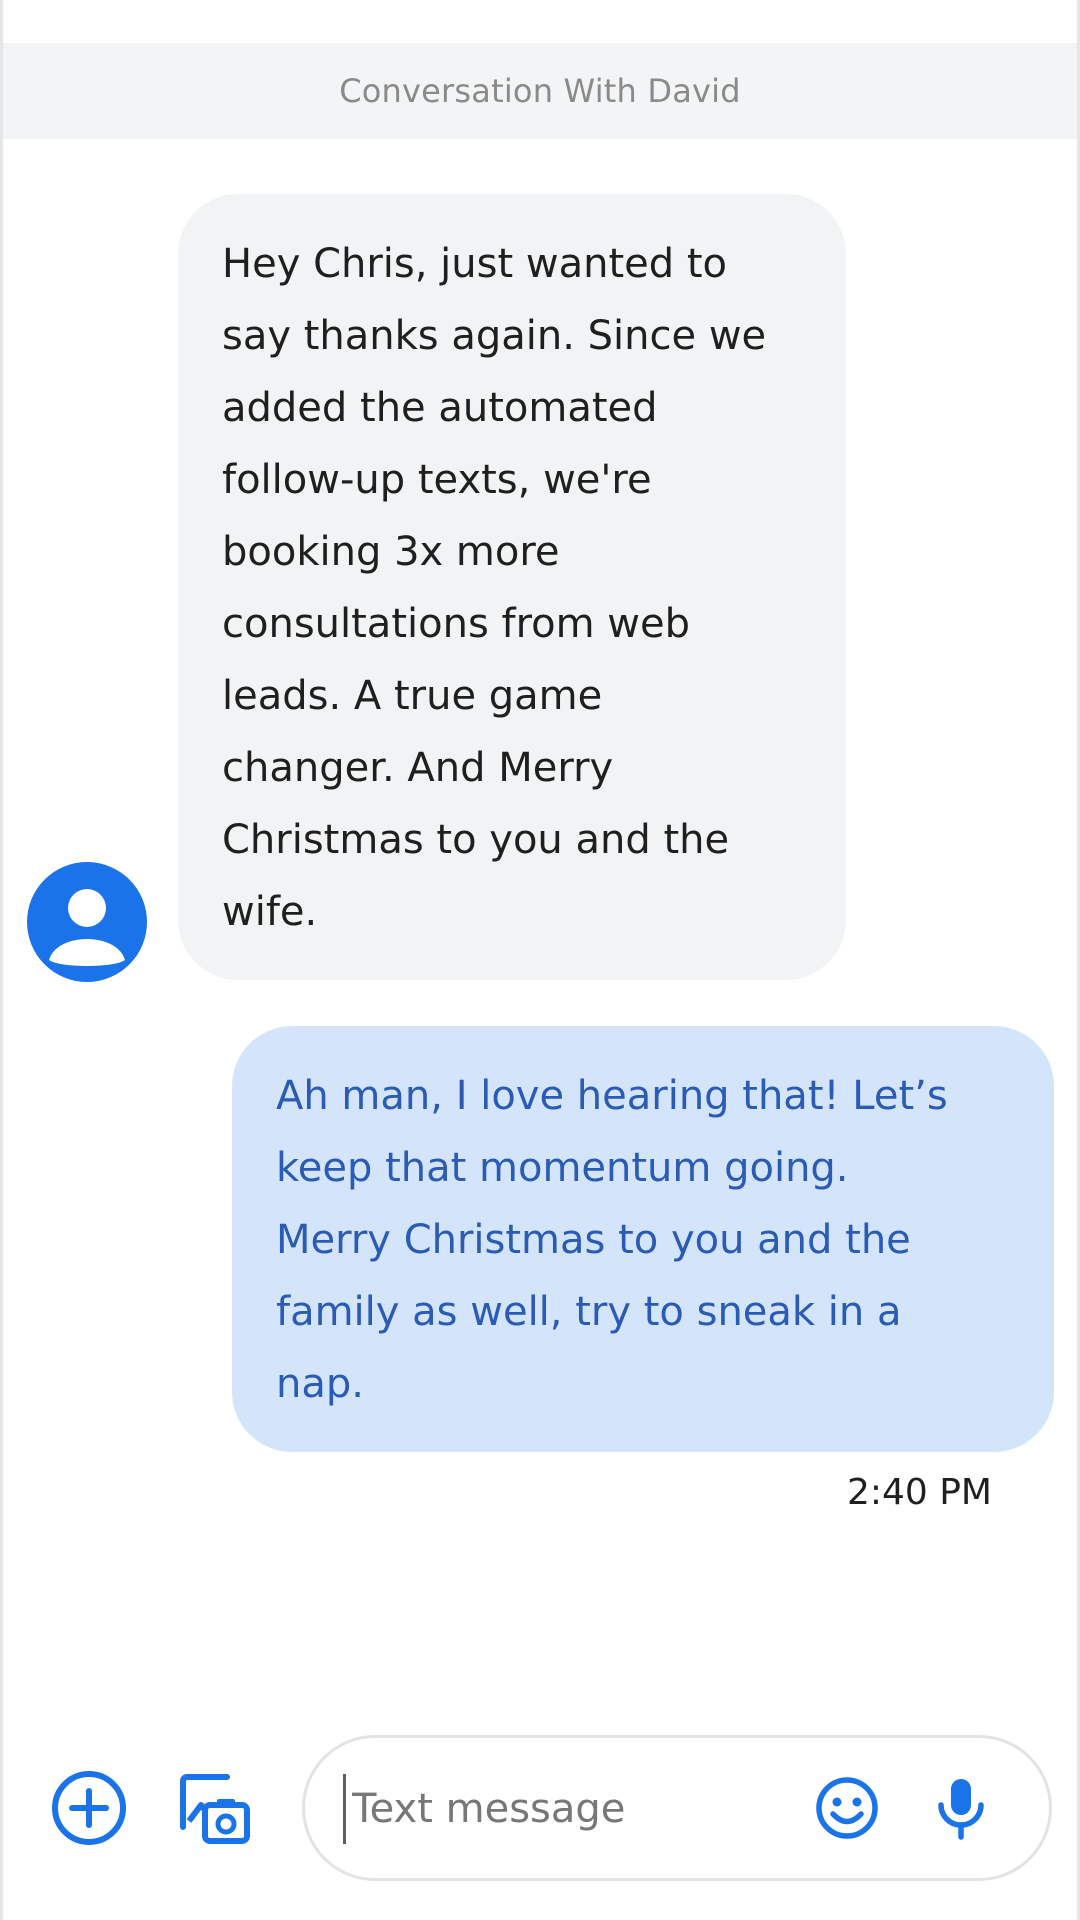 The height and width of the screenshot is (1920, 1080). What do you see at coordinates (1, 960) in the screenshot?
I see `left-edge-divider` at bounding box center [1, 960].